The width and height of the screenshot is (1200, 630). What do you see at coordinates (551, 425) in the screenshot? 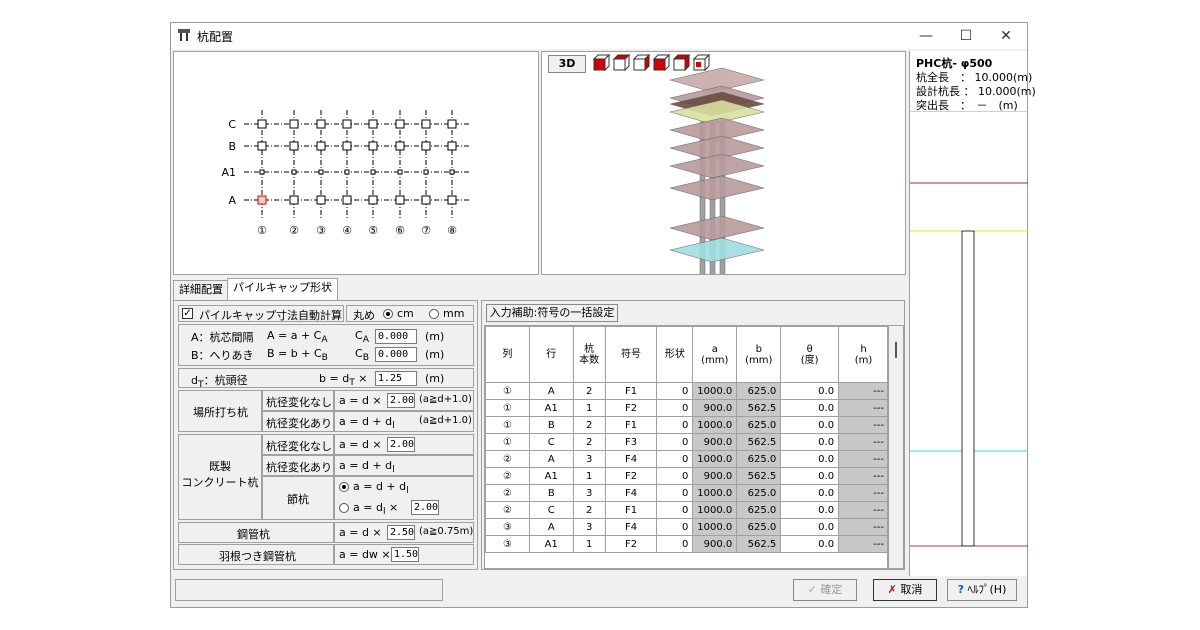
I see `table-cell: B` at bounding box center [551, 425].